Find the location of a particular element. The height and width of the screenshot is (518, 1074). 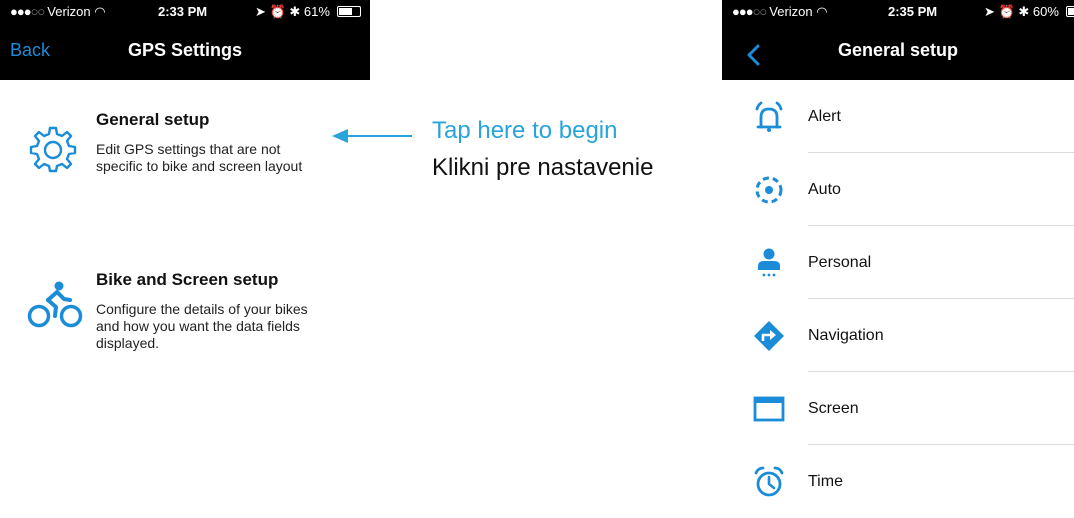

auto-target-icon is located at coordinates (769, 190).